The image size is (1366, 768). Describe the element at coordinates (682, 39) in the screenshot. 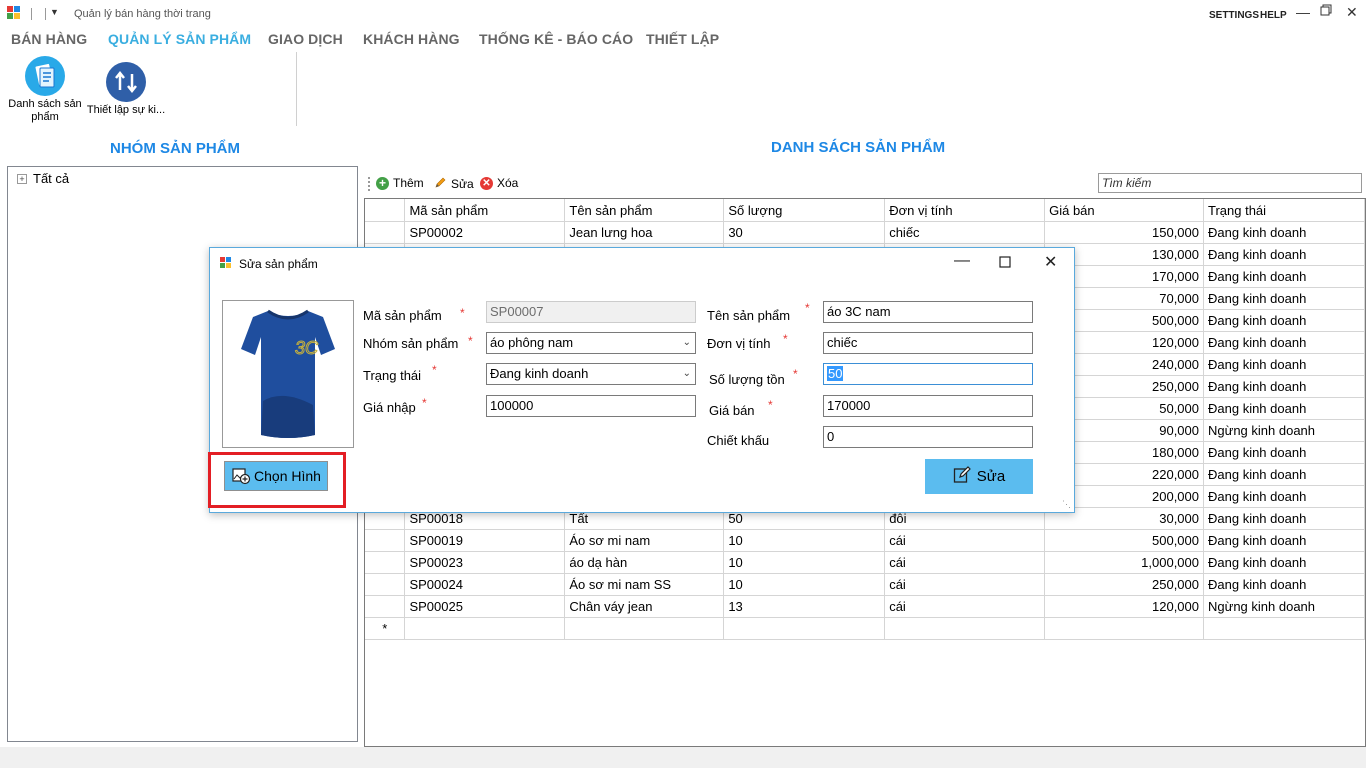

I see `tab-thiet-lap: THIẾT LẬP` at that location.